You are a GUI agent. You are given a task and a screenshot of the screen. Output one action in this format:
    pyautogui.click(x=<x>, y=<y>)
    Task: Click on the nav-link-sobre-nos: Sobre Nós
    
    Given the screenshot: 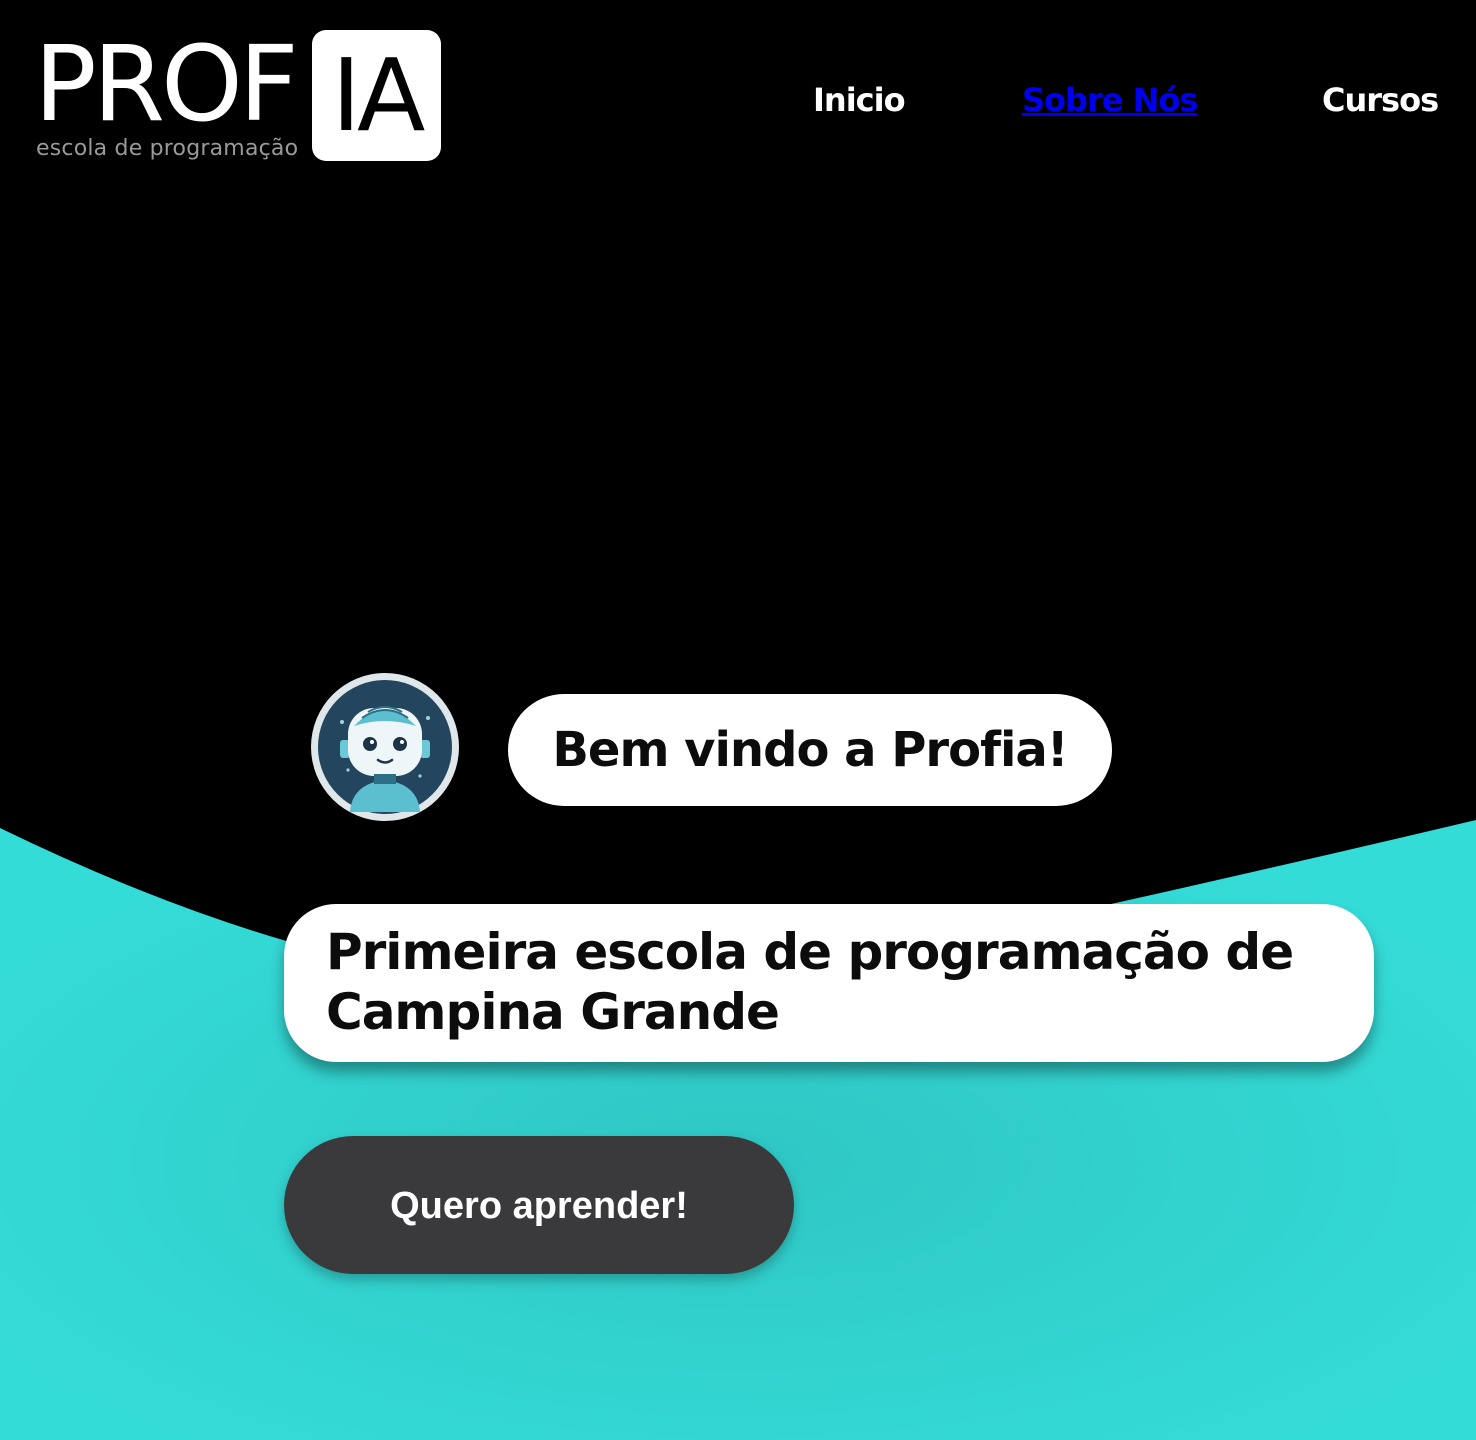 What is the action you would take?
    pyautogui.click(x=1110, y=100)
    